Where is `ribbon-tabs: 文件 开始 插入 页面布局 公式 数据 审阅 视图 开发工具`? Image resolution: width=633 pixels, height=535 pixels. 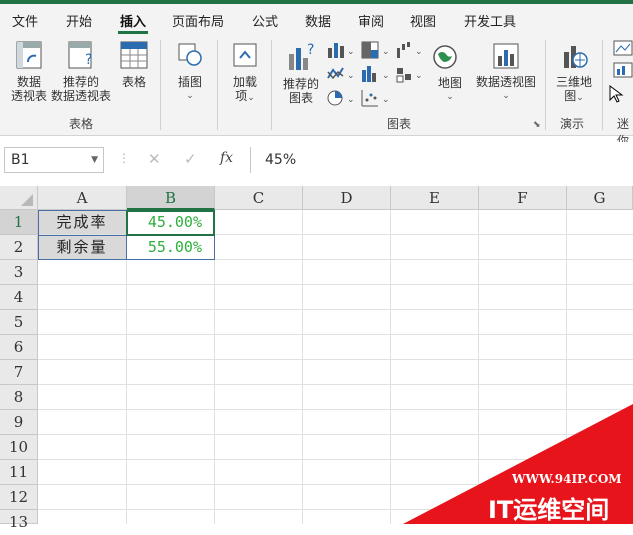 ribbon-tabs: 文件 开始 插入 页面布局 公式 数据 审阅 视图 开发工具 is located at coordinates (316, 19).